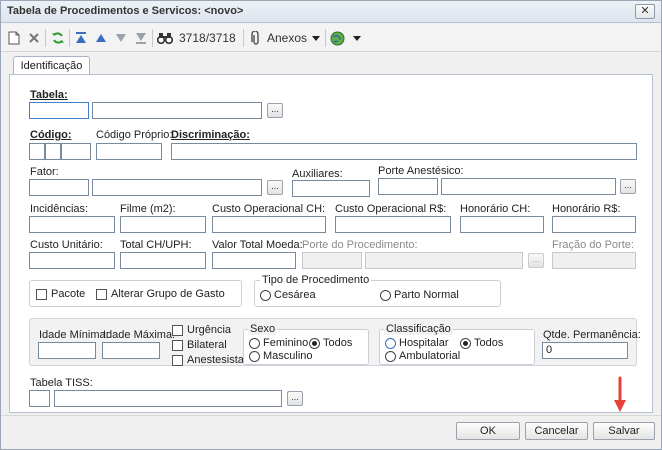 The image size is (662, 450). Describe the element at coordinates (585, 350) in the screenshot. I see `qtde-permanencia-field: 0` at that location.